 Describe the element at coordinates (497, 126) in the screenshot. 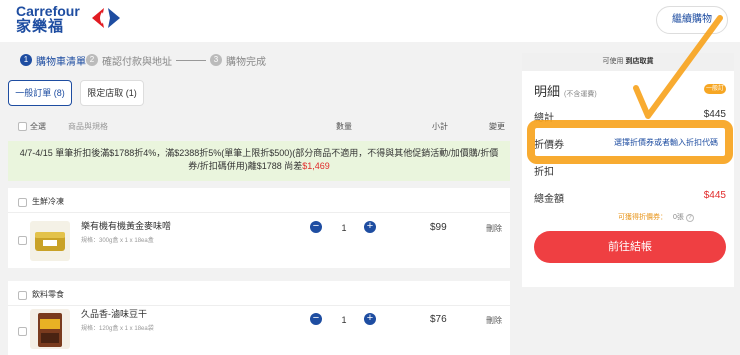

I see `column-change: 變更` at that location.